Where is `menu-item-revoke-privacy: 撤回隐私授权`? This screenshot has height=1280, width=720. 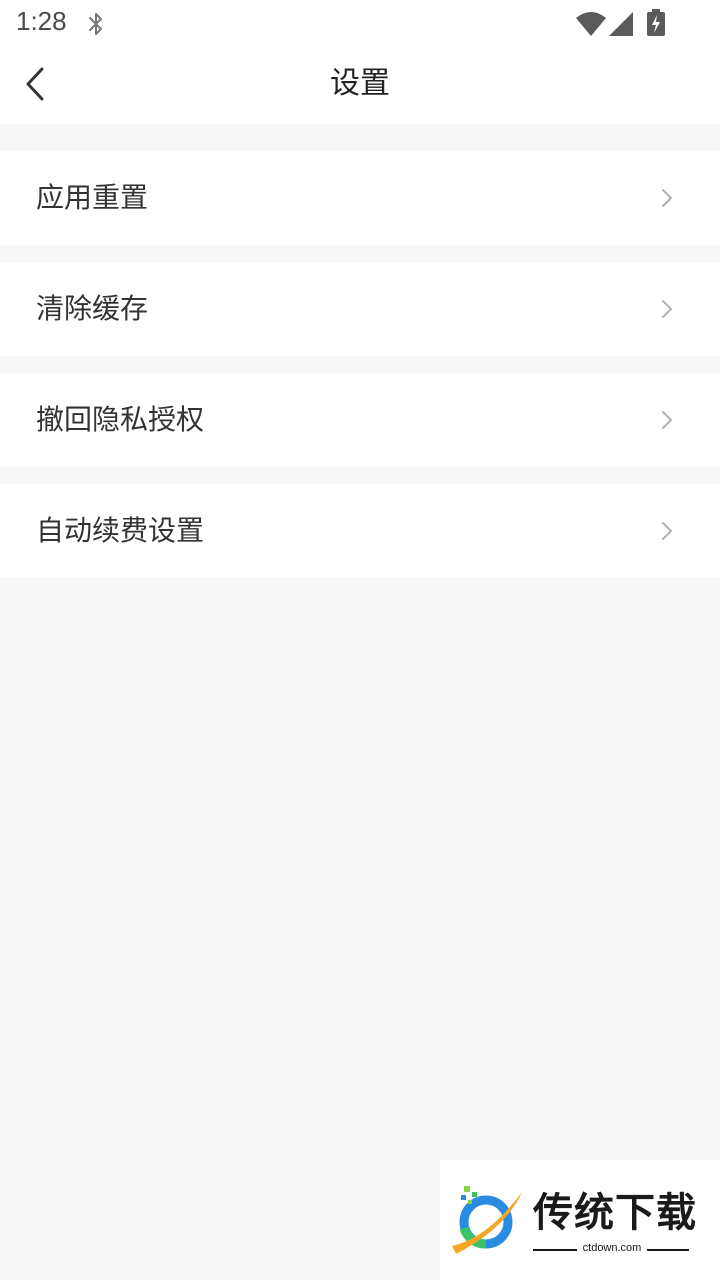
menu-item-revoke-privacy: 撤回隐私授权 is located at coordinates (360, 420).